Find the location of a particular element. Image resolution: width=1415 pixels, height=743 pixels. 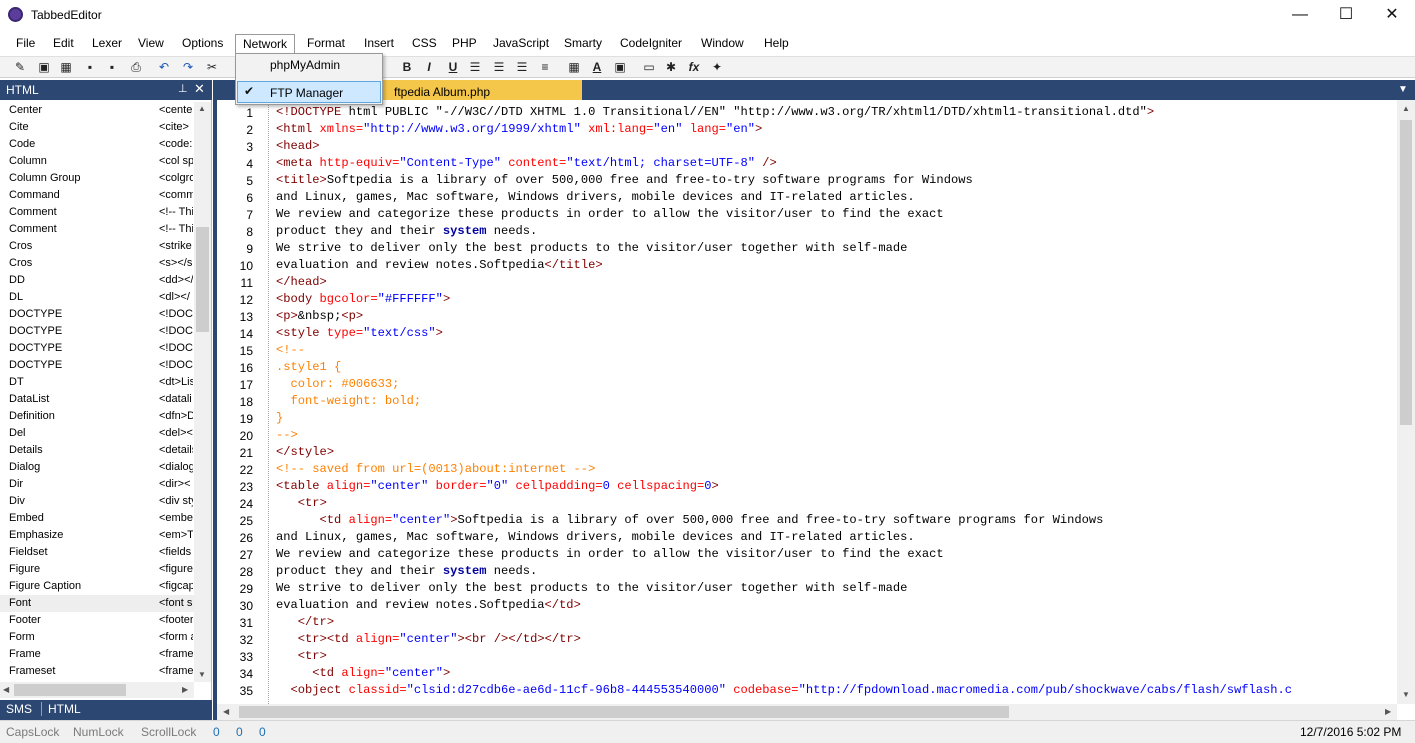

new-file-icon: ✎ is located at coordinates (20, 67).